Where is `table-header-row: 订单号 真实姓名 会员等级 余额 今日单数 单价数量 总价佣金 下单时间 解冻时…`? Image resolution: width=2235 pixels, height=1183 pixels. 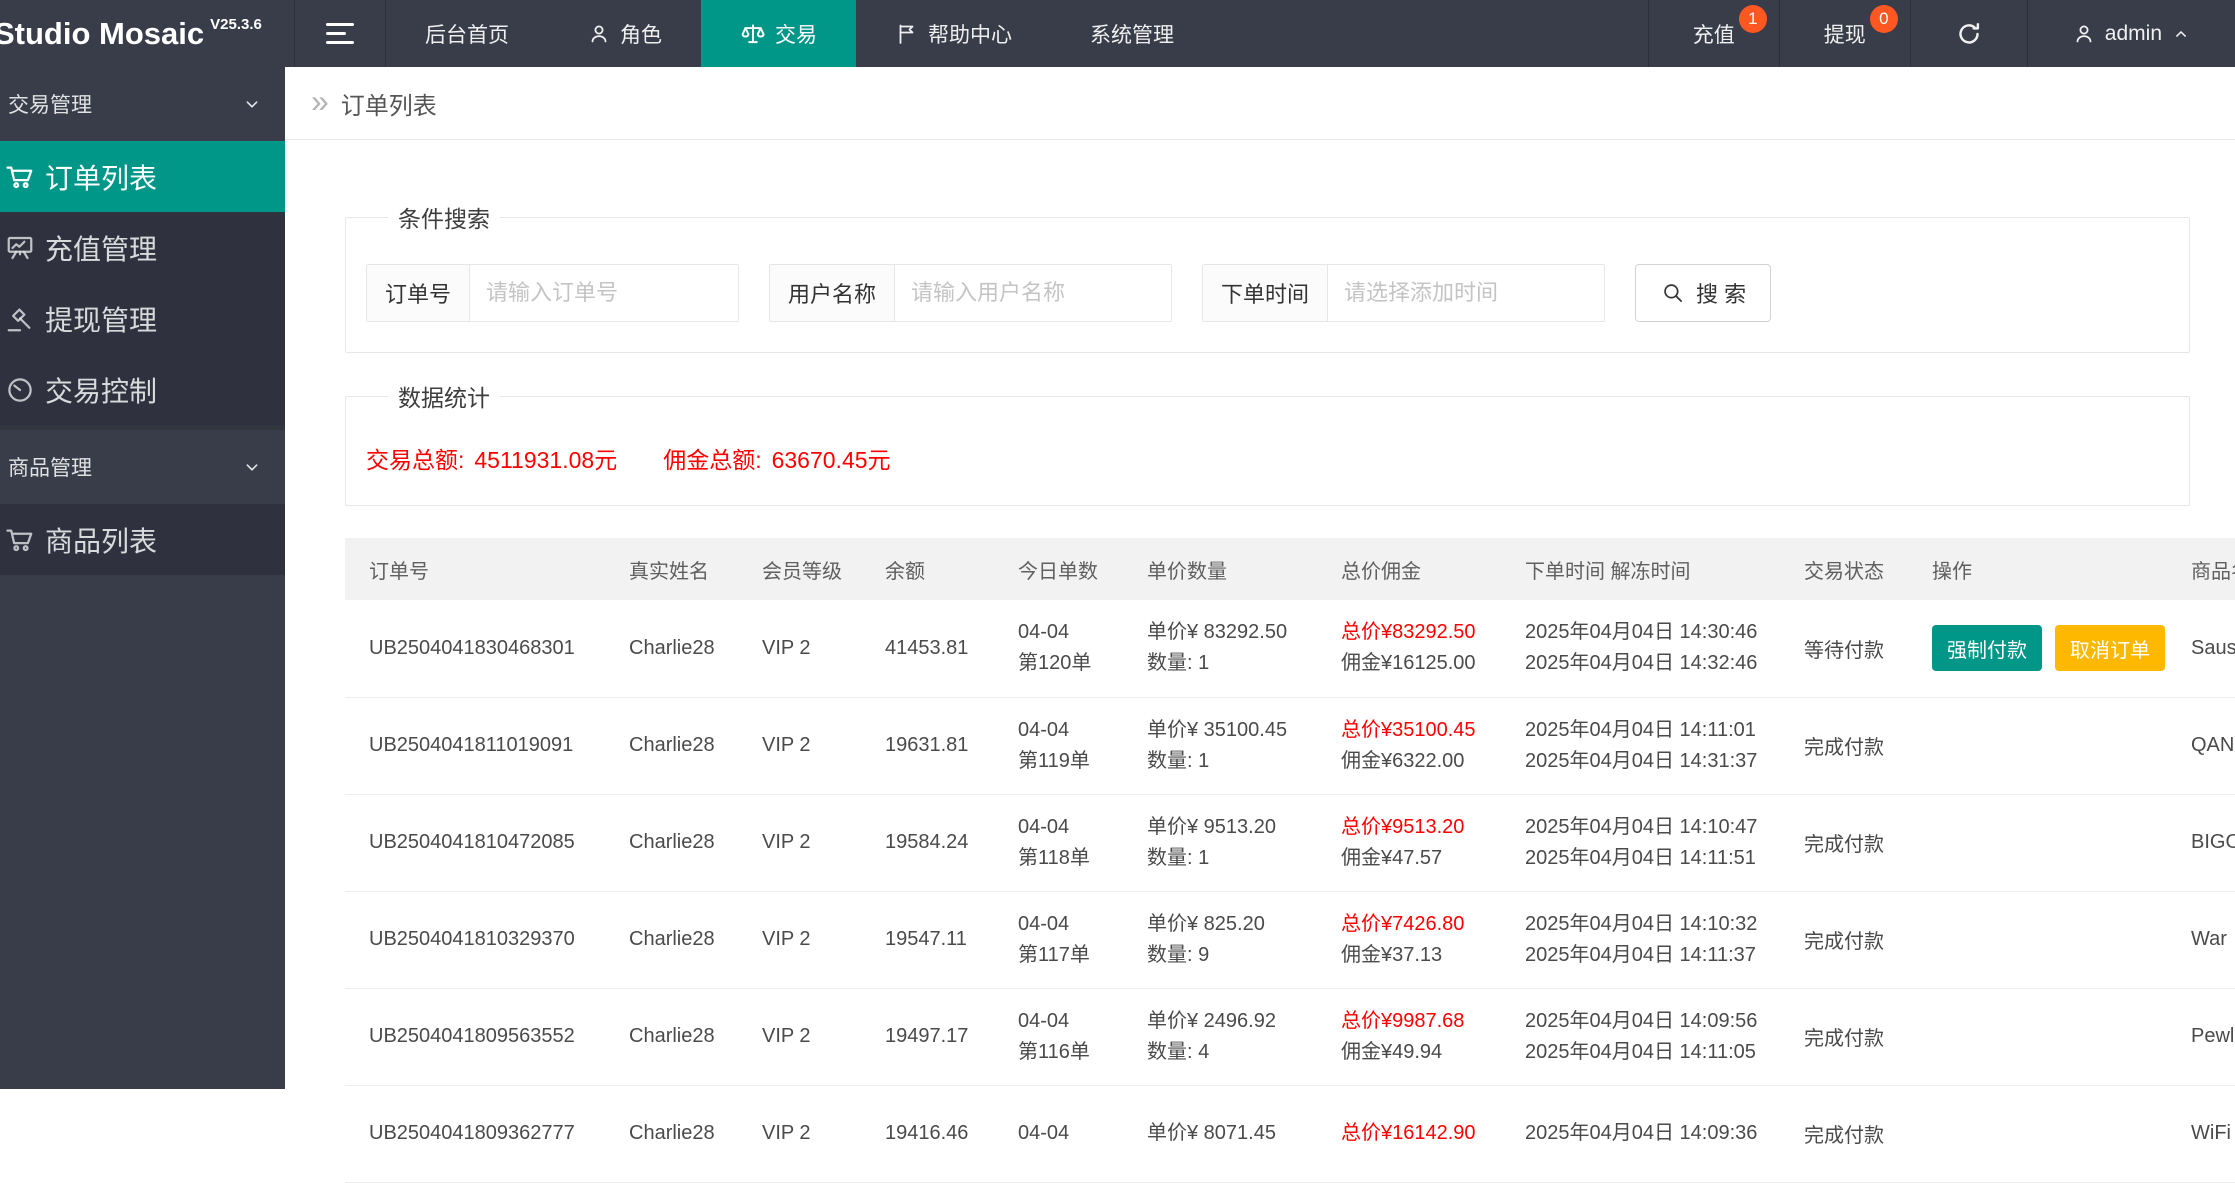
table-header-row: 订单号 真实姓名 会员等级 余额 今日单数 单价数量 总价佣金 下单时间 解冻时… is located at coordinates (1290, 569).